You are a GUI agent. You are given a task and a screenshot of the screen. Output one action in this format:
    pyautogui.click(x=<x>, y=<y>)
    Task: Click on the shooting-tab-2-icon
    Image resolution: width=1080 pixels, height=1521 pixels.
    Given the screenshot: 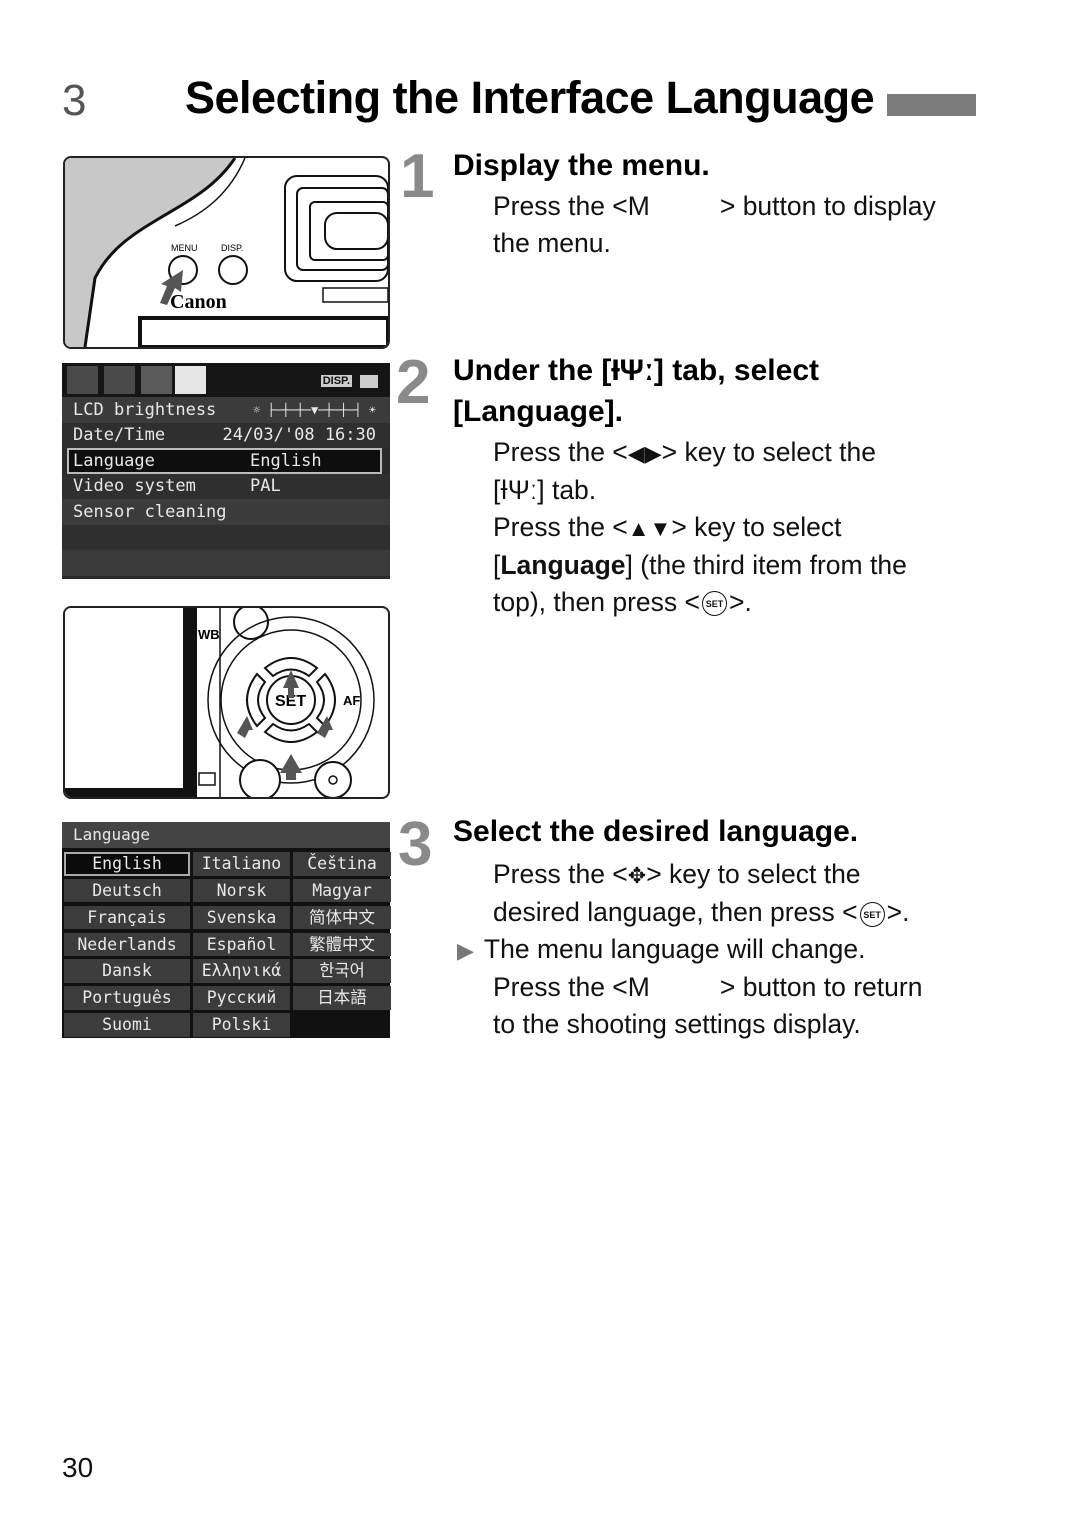 What is the action you would take?
    pyautogui.click(x=119, y=380)
    